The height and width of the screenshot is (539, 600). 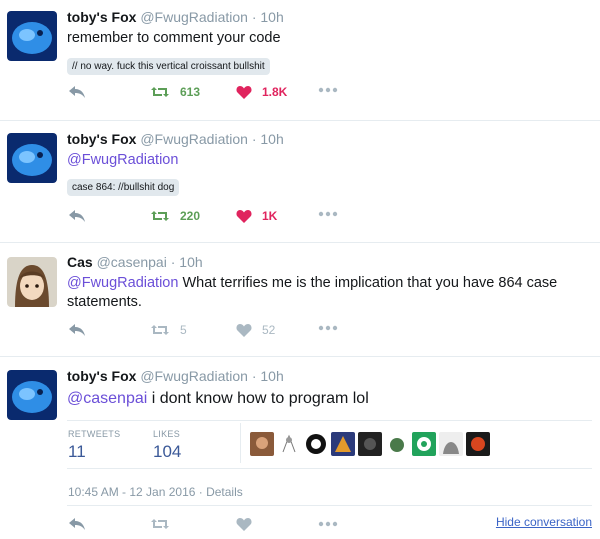 I want to click on retweets-stat: 11, so click(x=77, y=452).